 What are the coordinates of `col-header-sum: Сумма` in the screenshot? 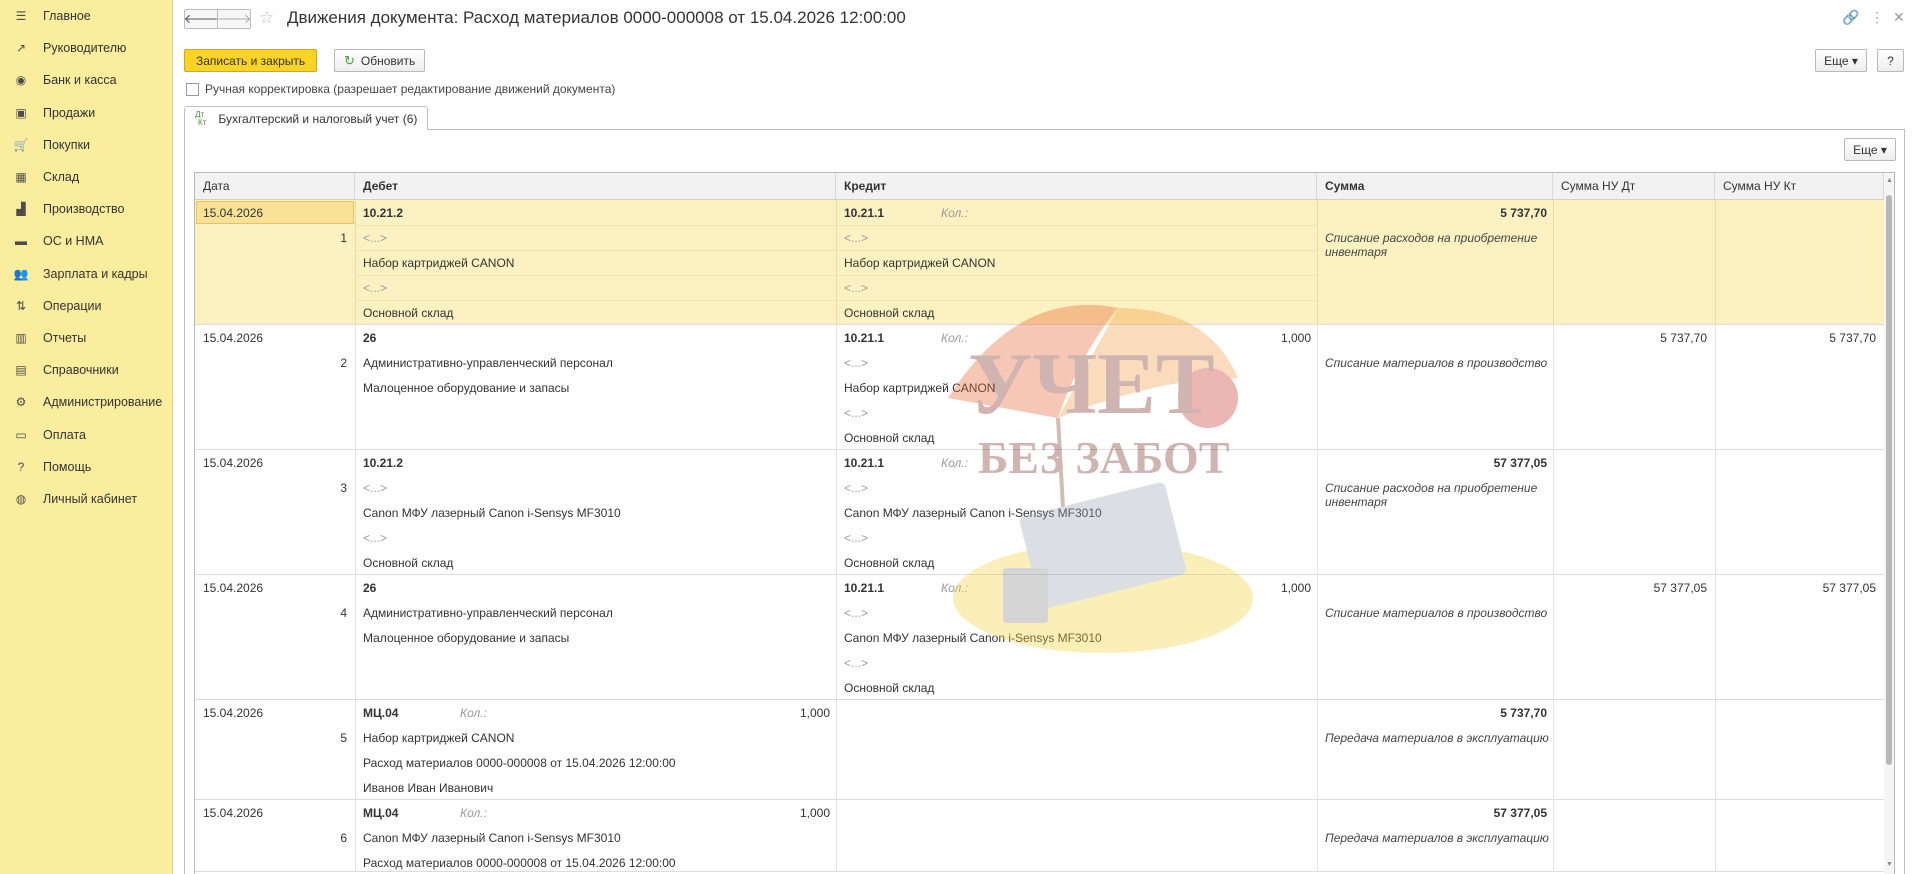 It's located at (1435, 186).